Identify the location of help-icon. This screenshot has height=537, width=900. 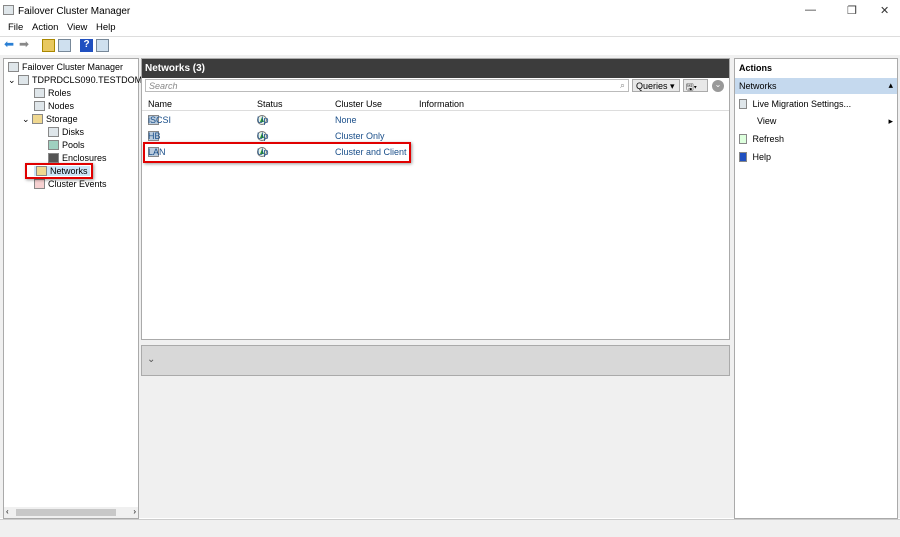
(743, 157).